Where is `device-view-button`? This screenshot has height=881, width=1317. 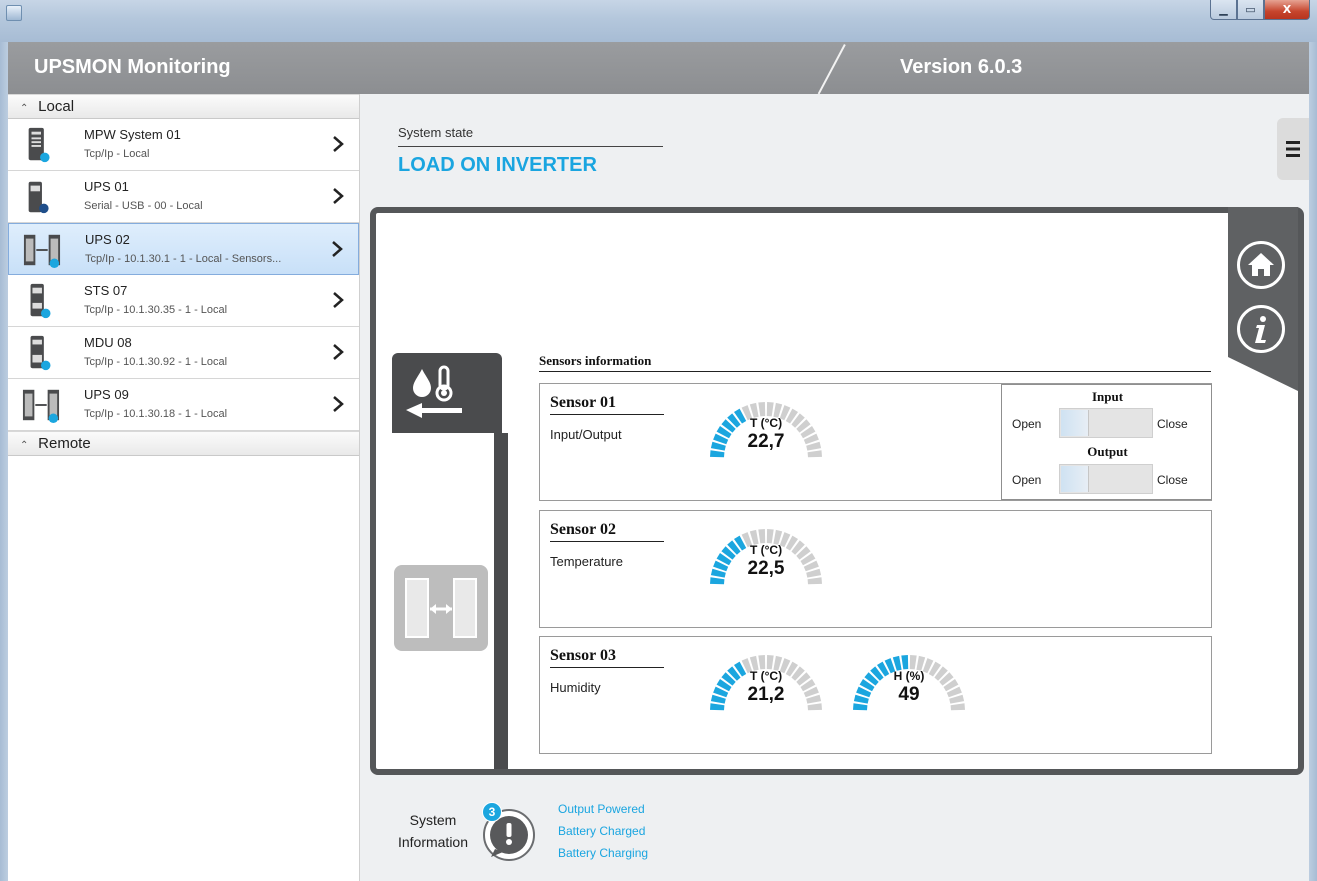
device-view-button is located at coordinates (441, 608).